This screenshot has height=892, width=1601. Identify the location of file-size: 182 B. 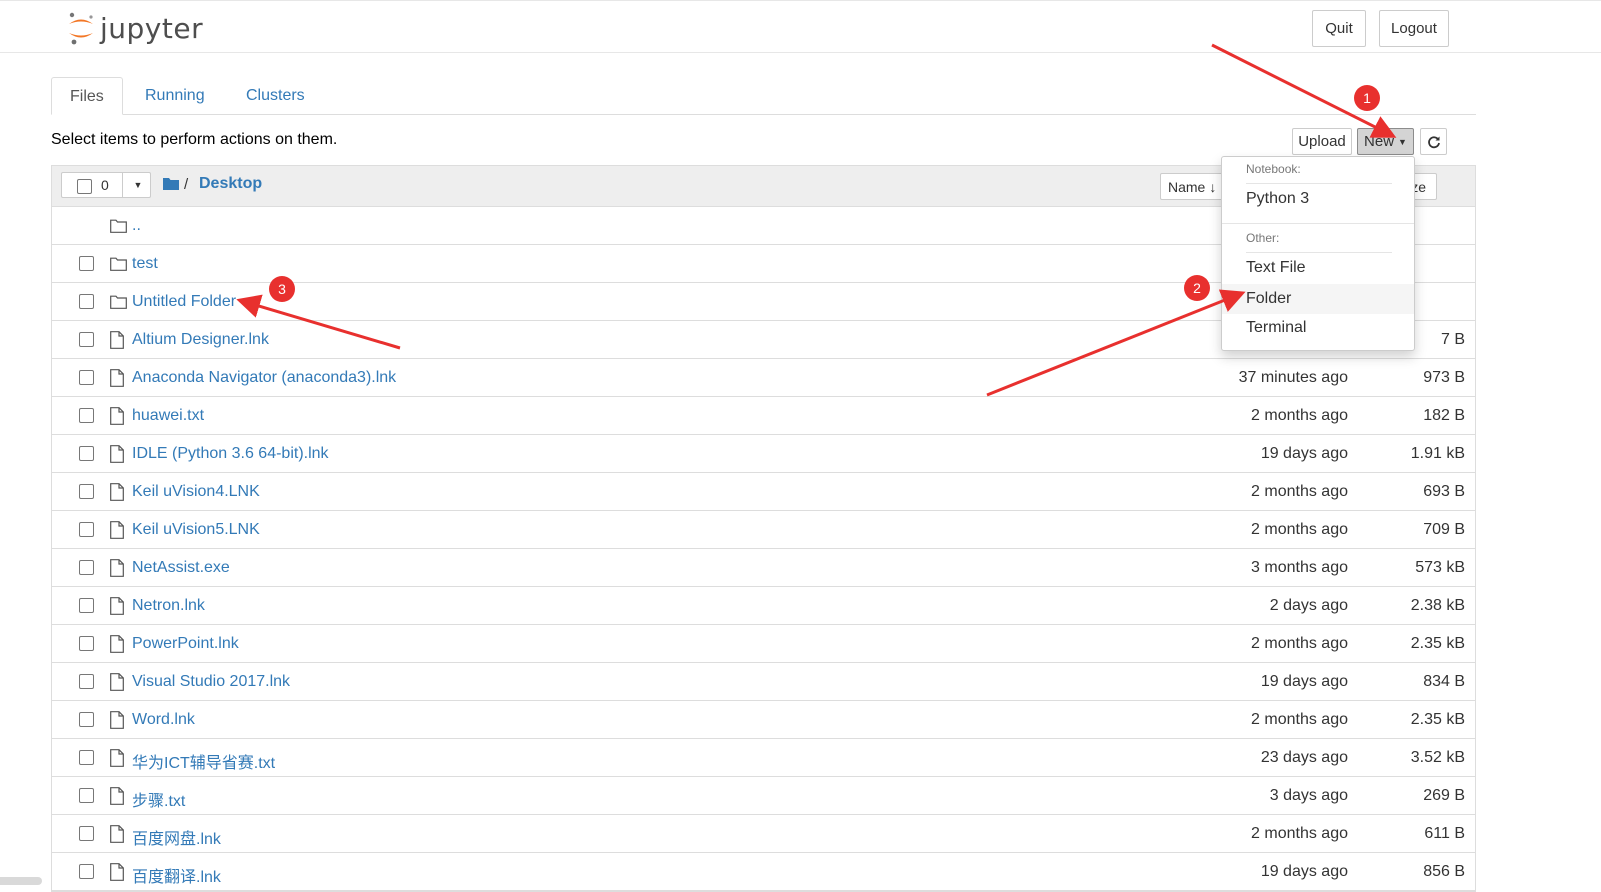
(1444, 415).